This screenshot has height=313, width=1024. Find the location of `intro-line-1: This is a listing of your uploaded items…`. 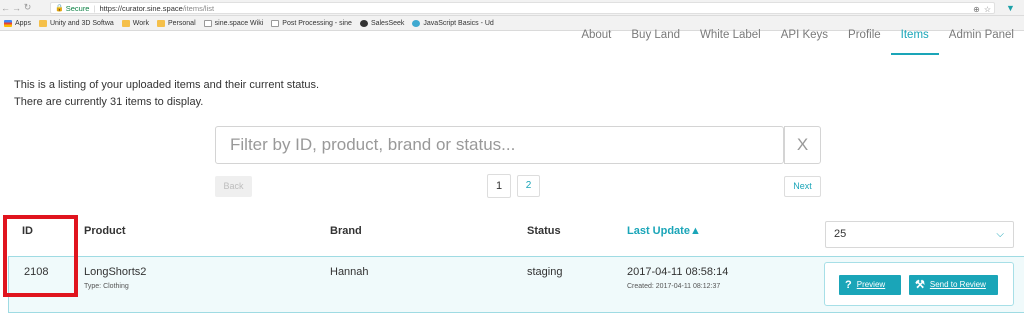

intro-line-1: This is a listing of your uploaded items… is located at coordinates (167, 85).